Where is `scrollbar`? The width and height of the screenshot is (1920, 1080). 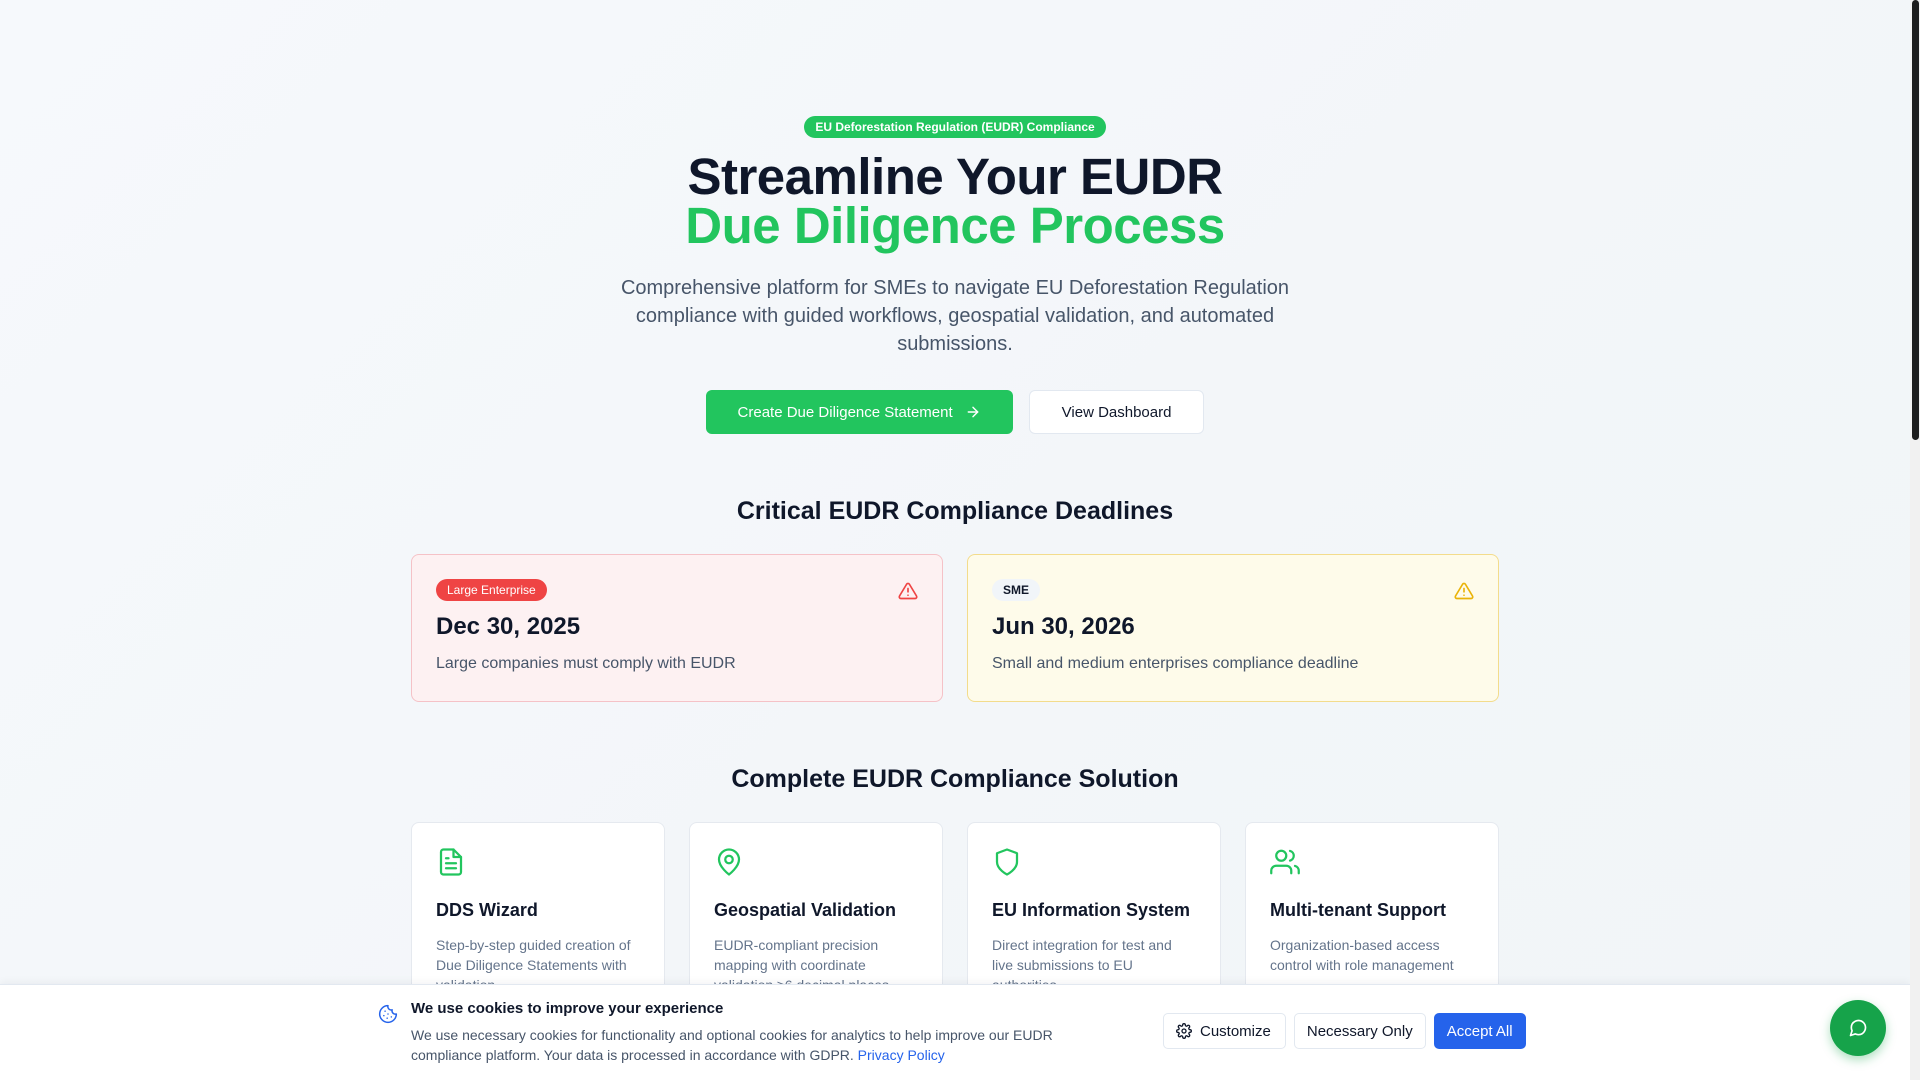 scrollbar is located at coordinates (1915, 540).